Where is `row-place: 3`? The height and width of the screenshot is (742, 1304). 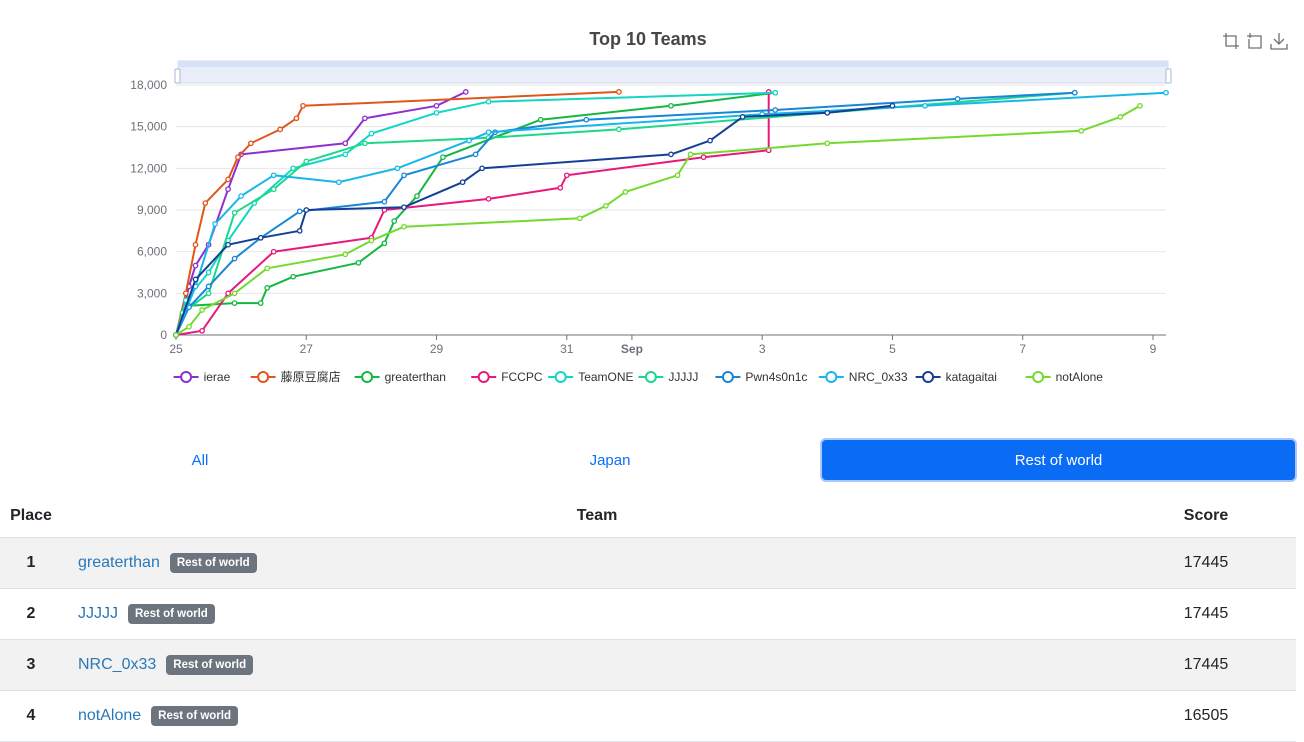
row-place: 3 is located at coordinates (31, 664).